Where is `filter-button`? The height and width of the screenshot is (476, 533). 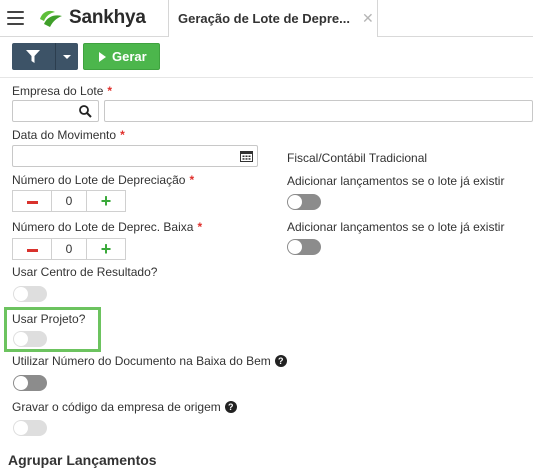 filter-button is located at coordinates (45, 56).